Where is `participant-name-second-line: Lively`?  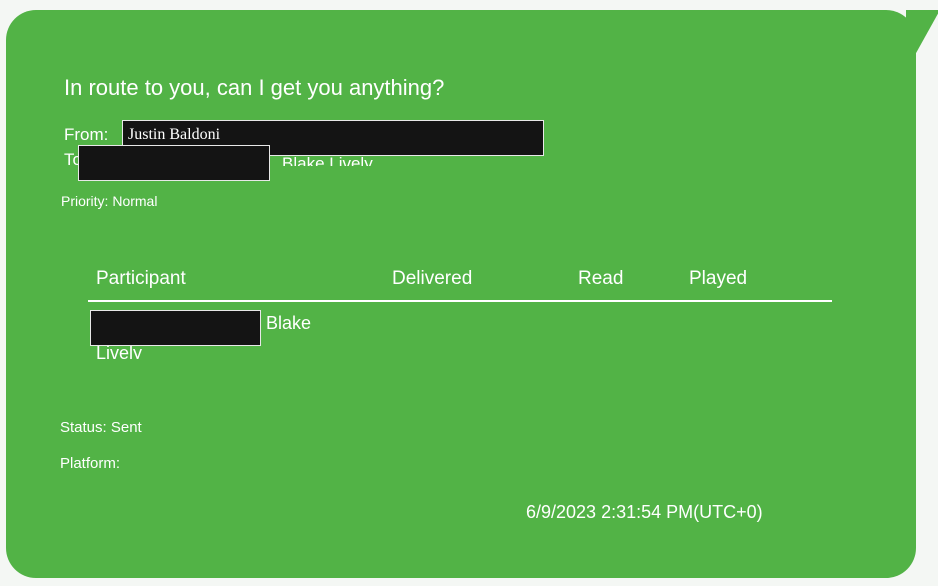
participant-name-second-line: Lively is located at coordinates (119, 352).